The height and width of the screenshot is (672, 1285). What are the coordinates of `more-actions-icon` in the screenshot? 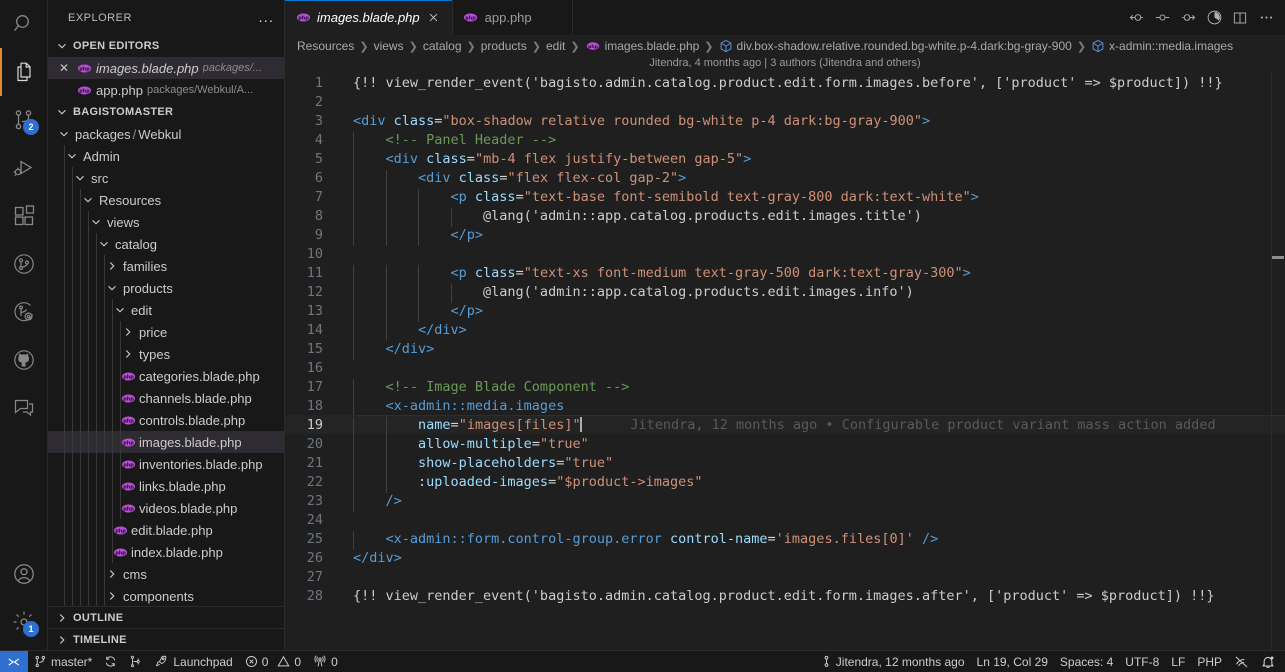 It's located at (1266, 18).